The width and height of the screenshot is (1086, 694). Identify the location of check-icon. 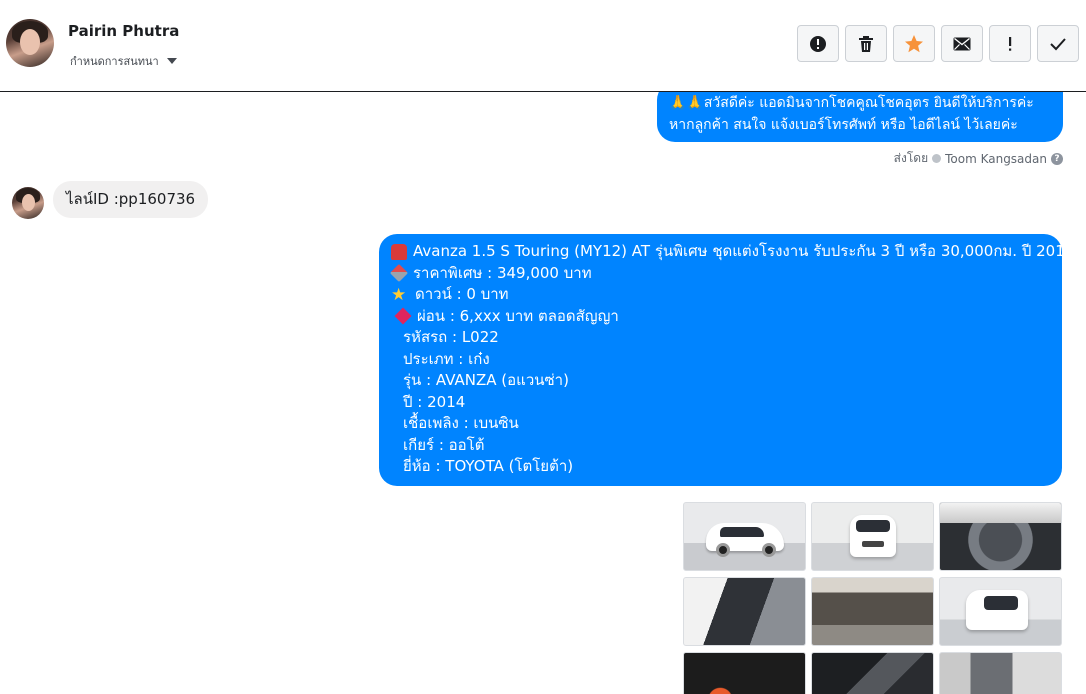
(1058, 43).